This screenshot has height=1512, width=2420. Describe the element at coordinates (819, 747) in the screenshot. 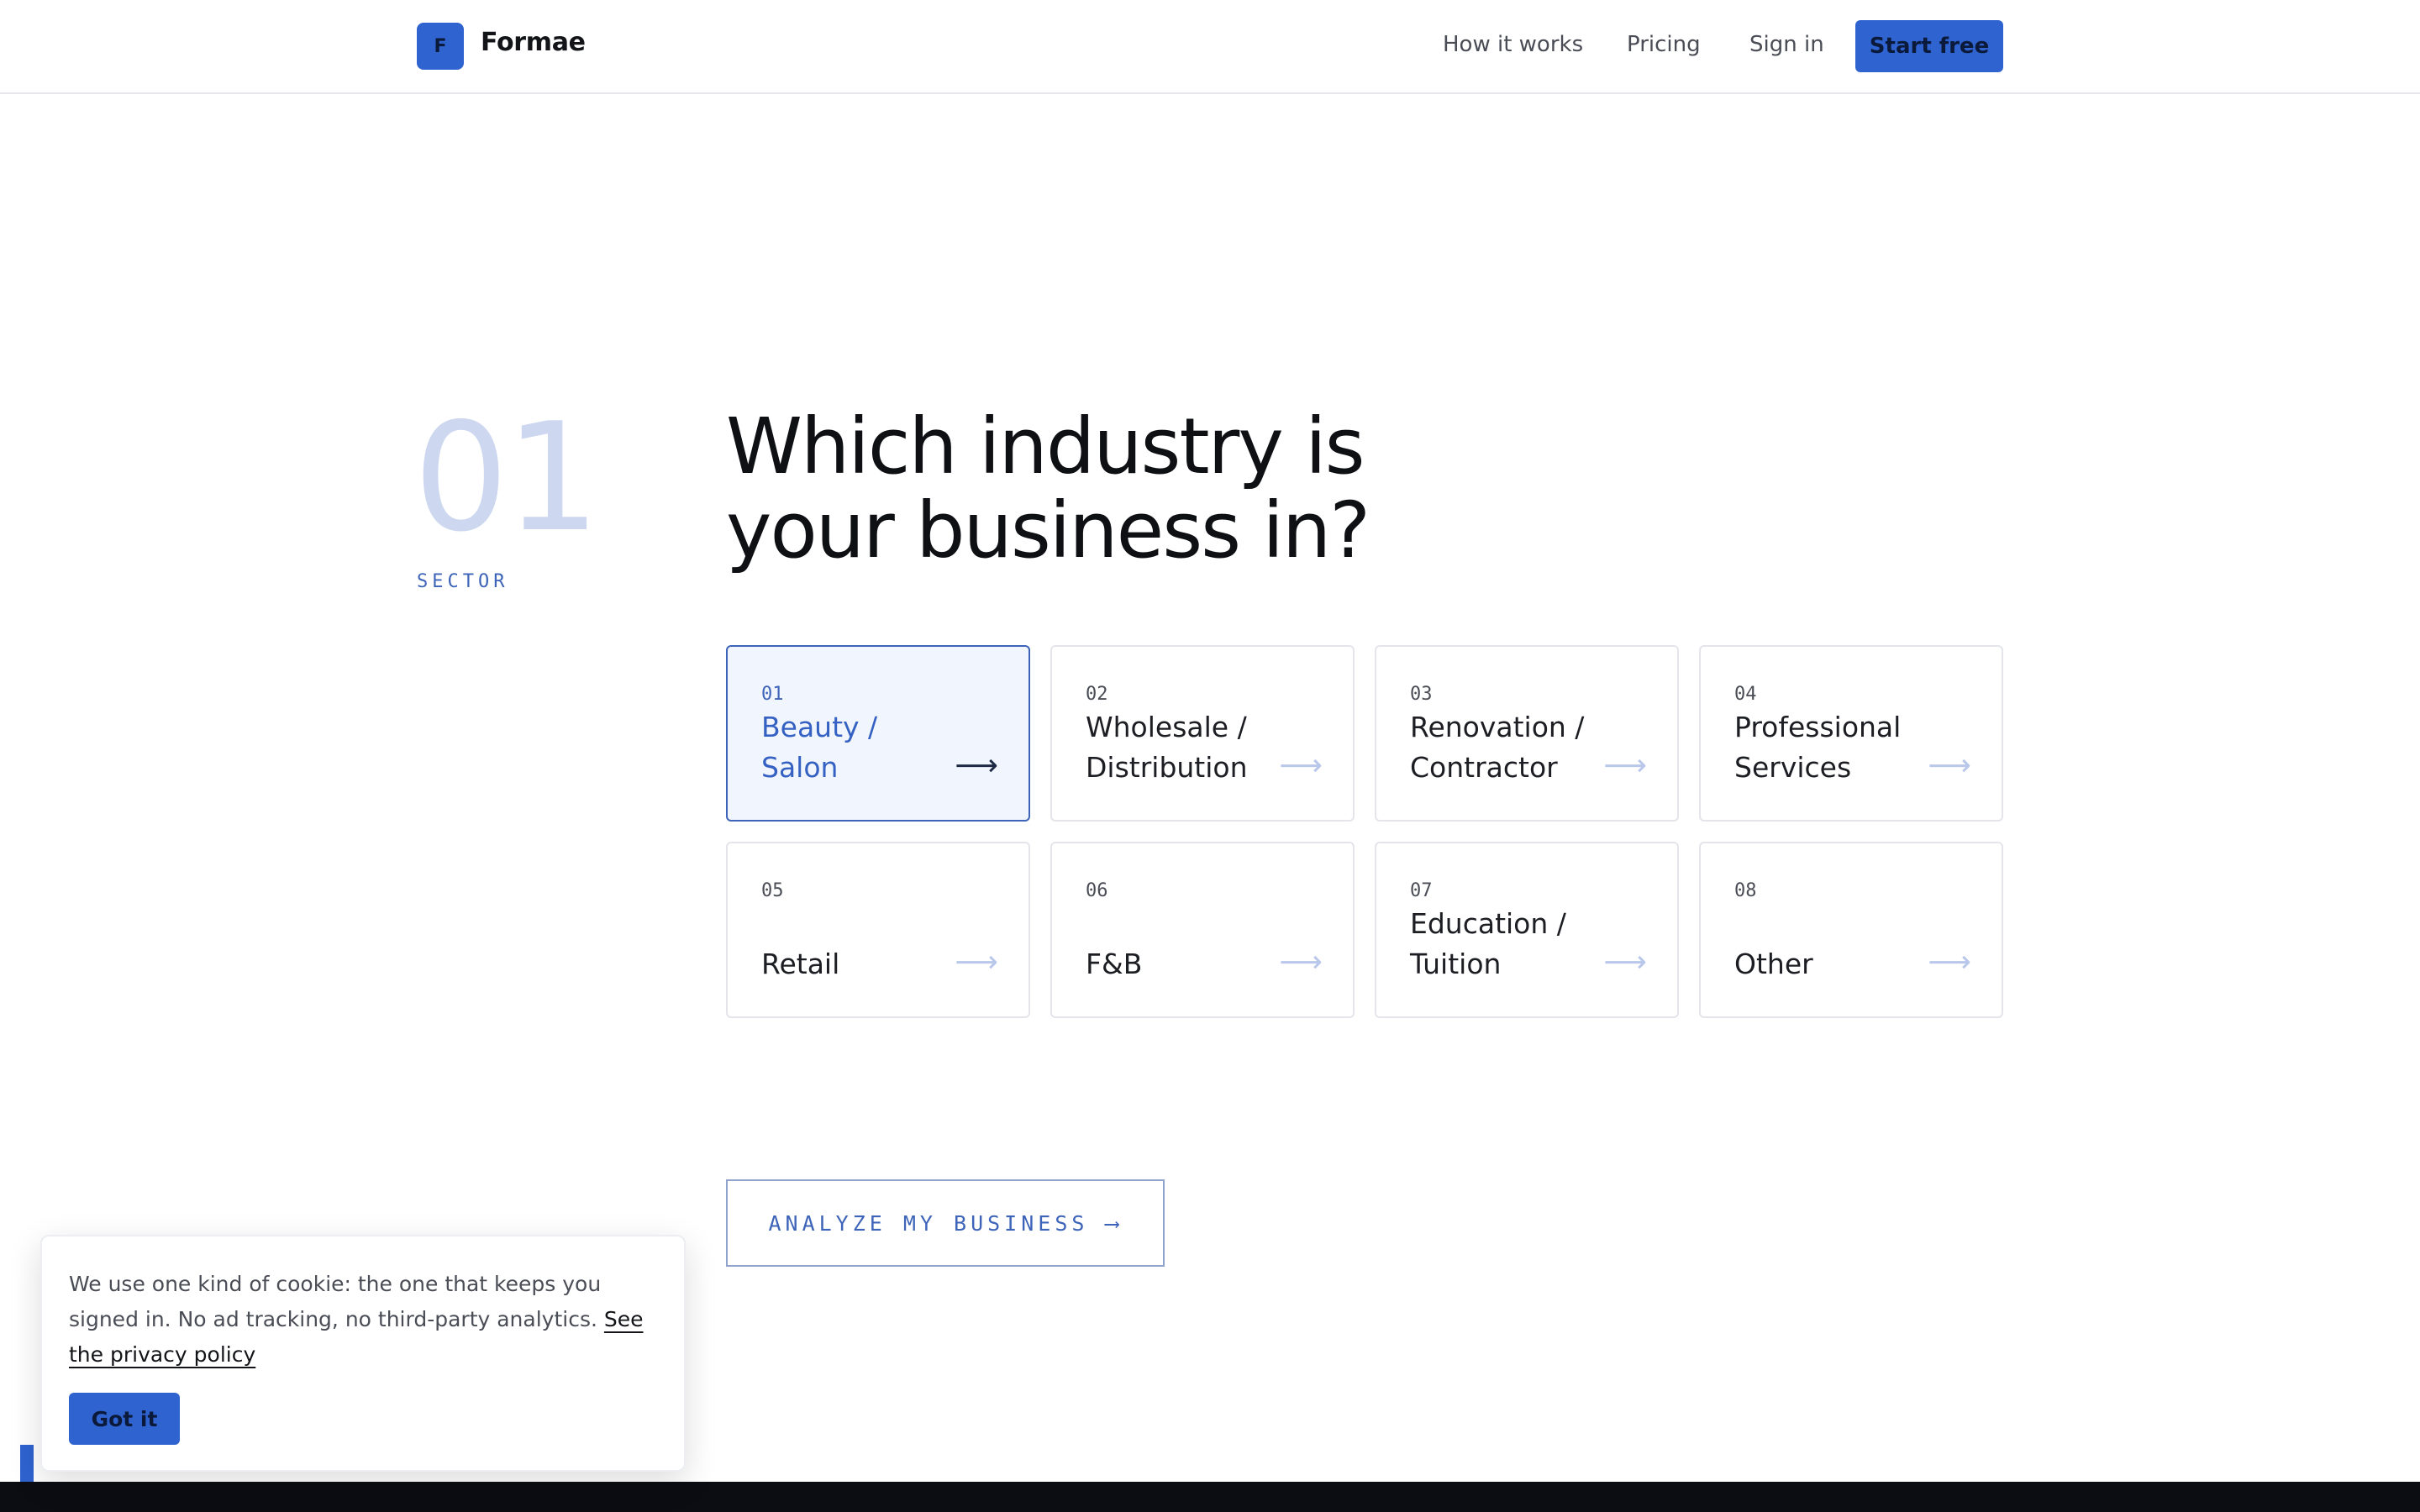

I see `option-label: Beauty / Salon` at that location.